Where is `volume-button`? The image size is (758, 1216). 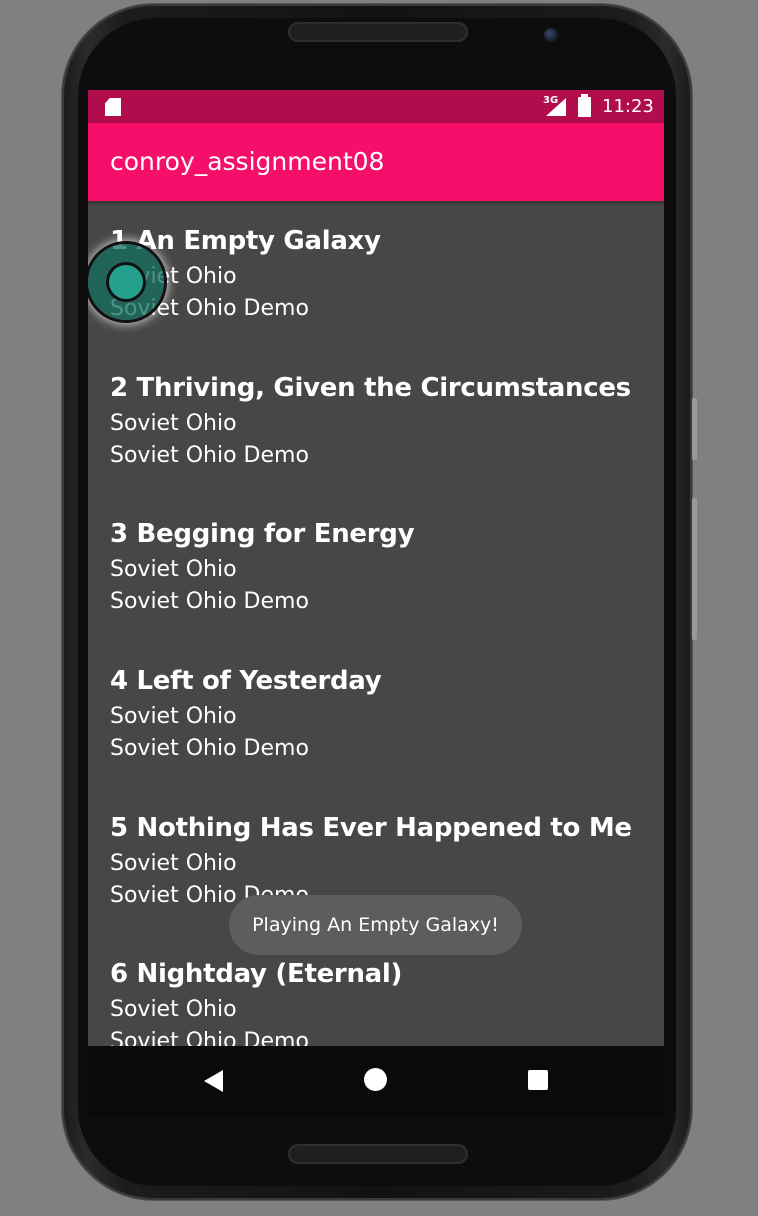 volume-button is located at coordinates (694, 429).